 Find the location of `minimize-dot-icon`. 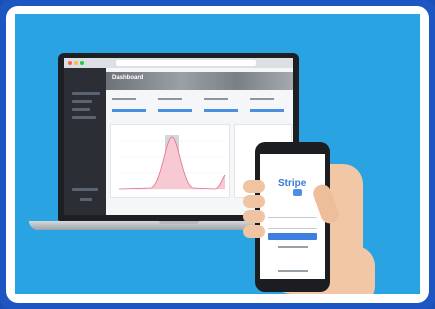

minimize-dot-icon is located at coordinates (76, 63).